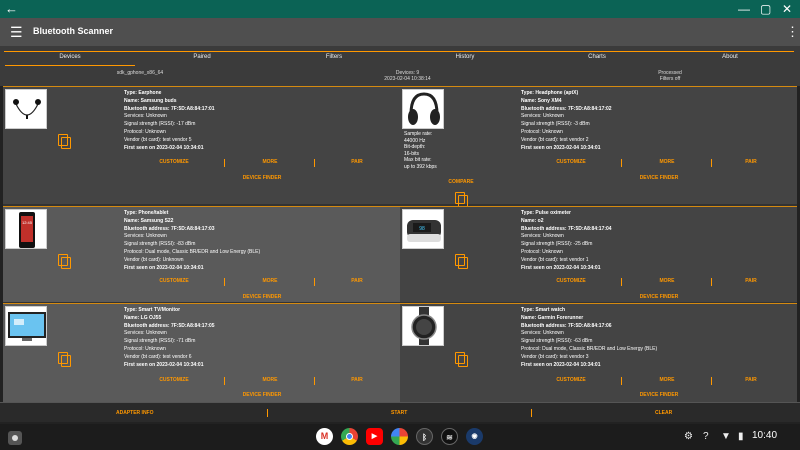 The height and width of the screenshot is (450, 800). What do you see at coordinates (465, 56) in the screenshot?
I see `tab-history: History` at bounding box center [465, 56].